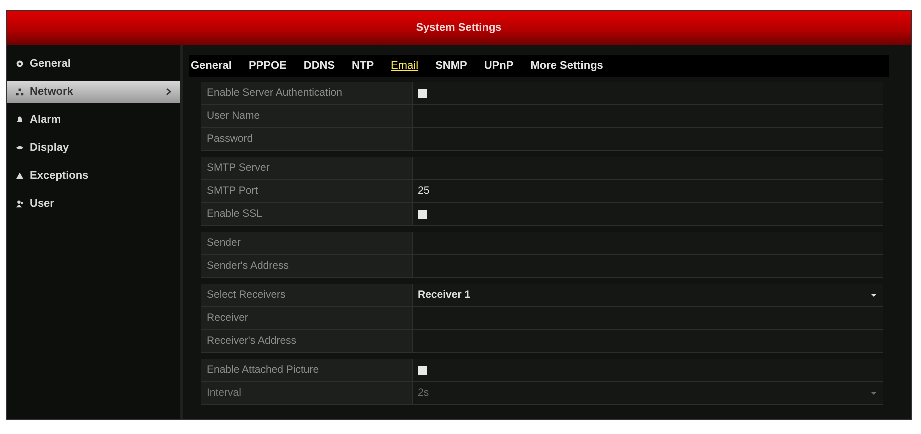 The image size is (921, 434). Describe the element at coordinates (93, 148) in the screenshot. I see `sidebar-item: Display` at that location.